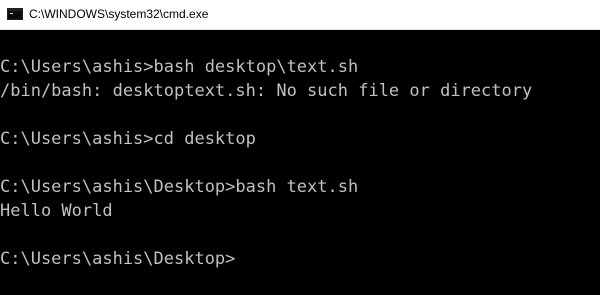 The image size is (600, 295). I want to click on console-line-output: Hello World, so click(56, 211).